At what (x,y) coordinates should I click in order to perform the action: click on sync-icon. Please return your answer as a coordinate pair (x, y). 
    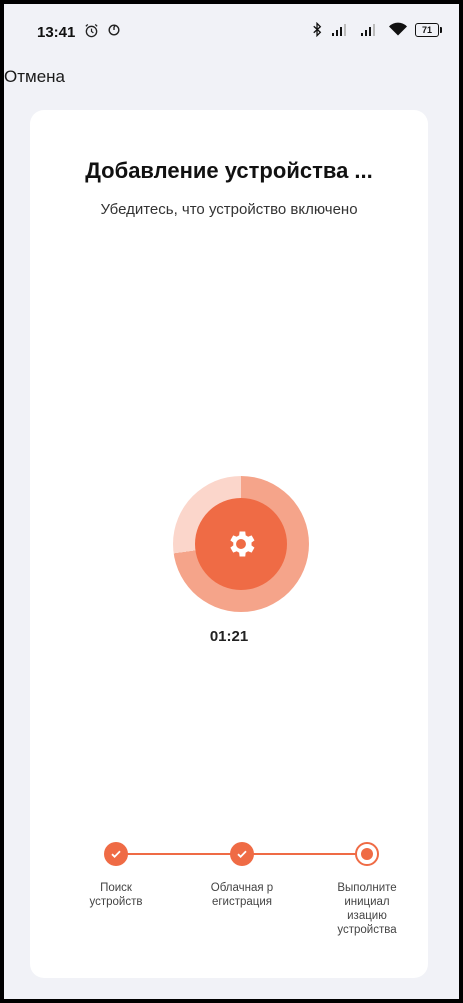
    Looking at the image, I should click on (114, 30).